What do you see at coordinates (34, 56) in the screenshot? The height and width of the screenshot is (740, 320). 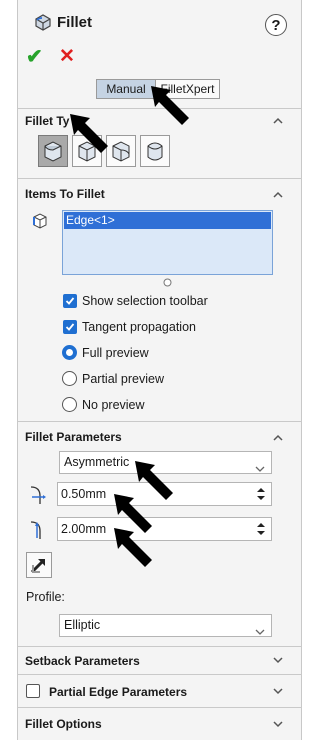 I see `ok-button: ✔` at bounding box center [34, 56].